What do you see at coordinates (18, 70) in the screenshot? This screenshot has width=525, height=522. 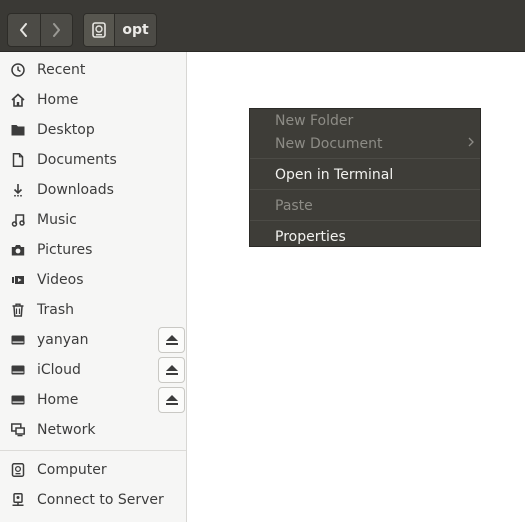 I see `clock-icon` at bounding box center [18, 70].